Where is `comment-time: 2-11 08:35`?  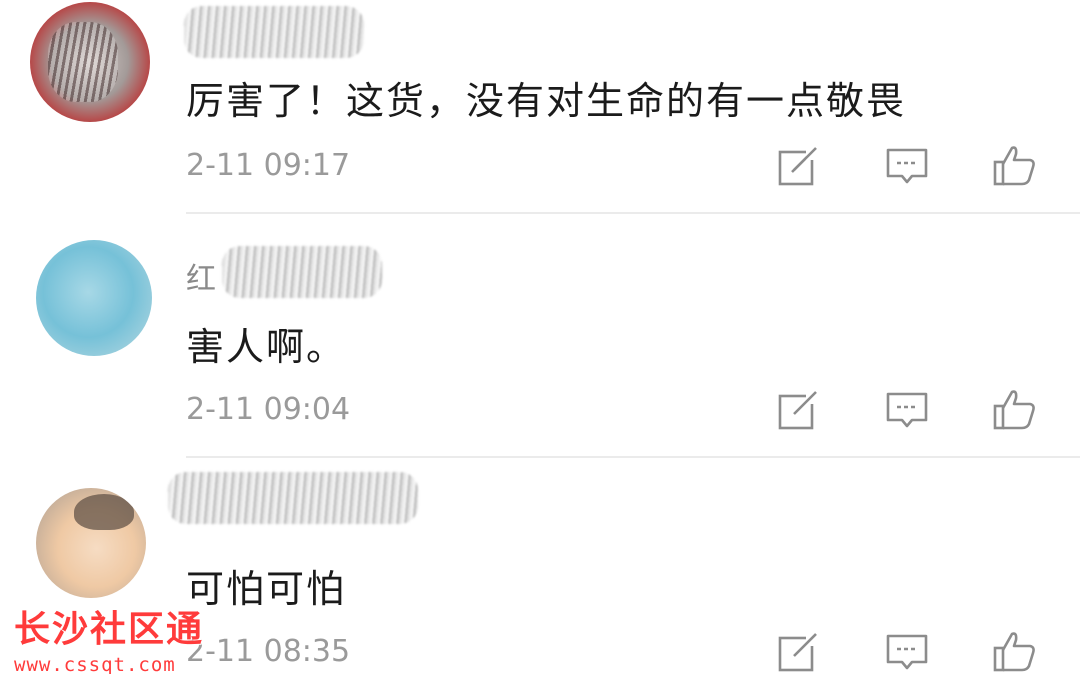
comment-time: 2-11 08:35 is located at coordinates (268, 651).